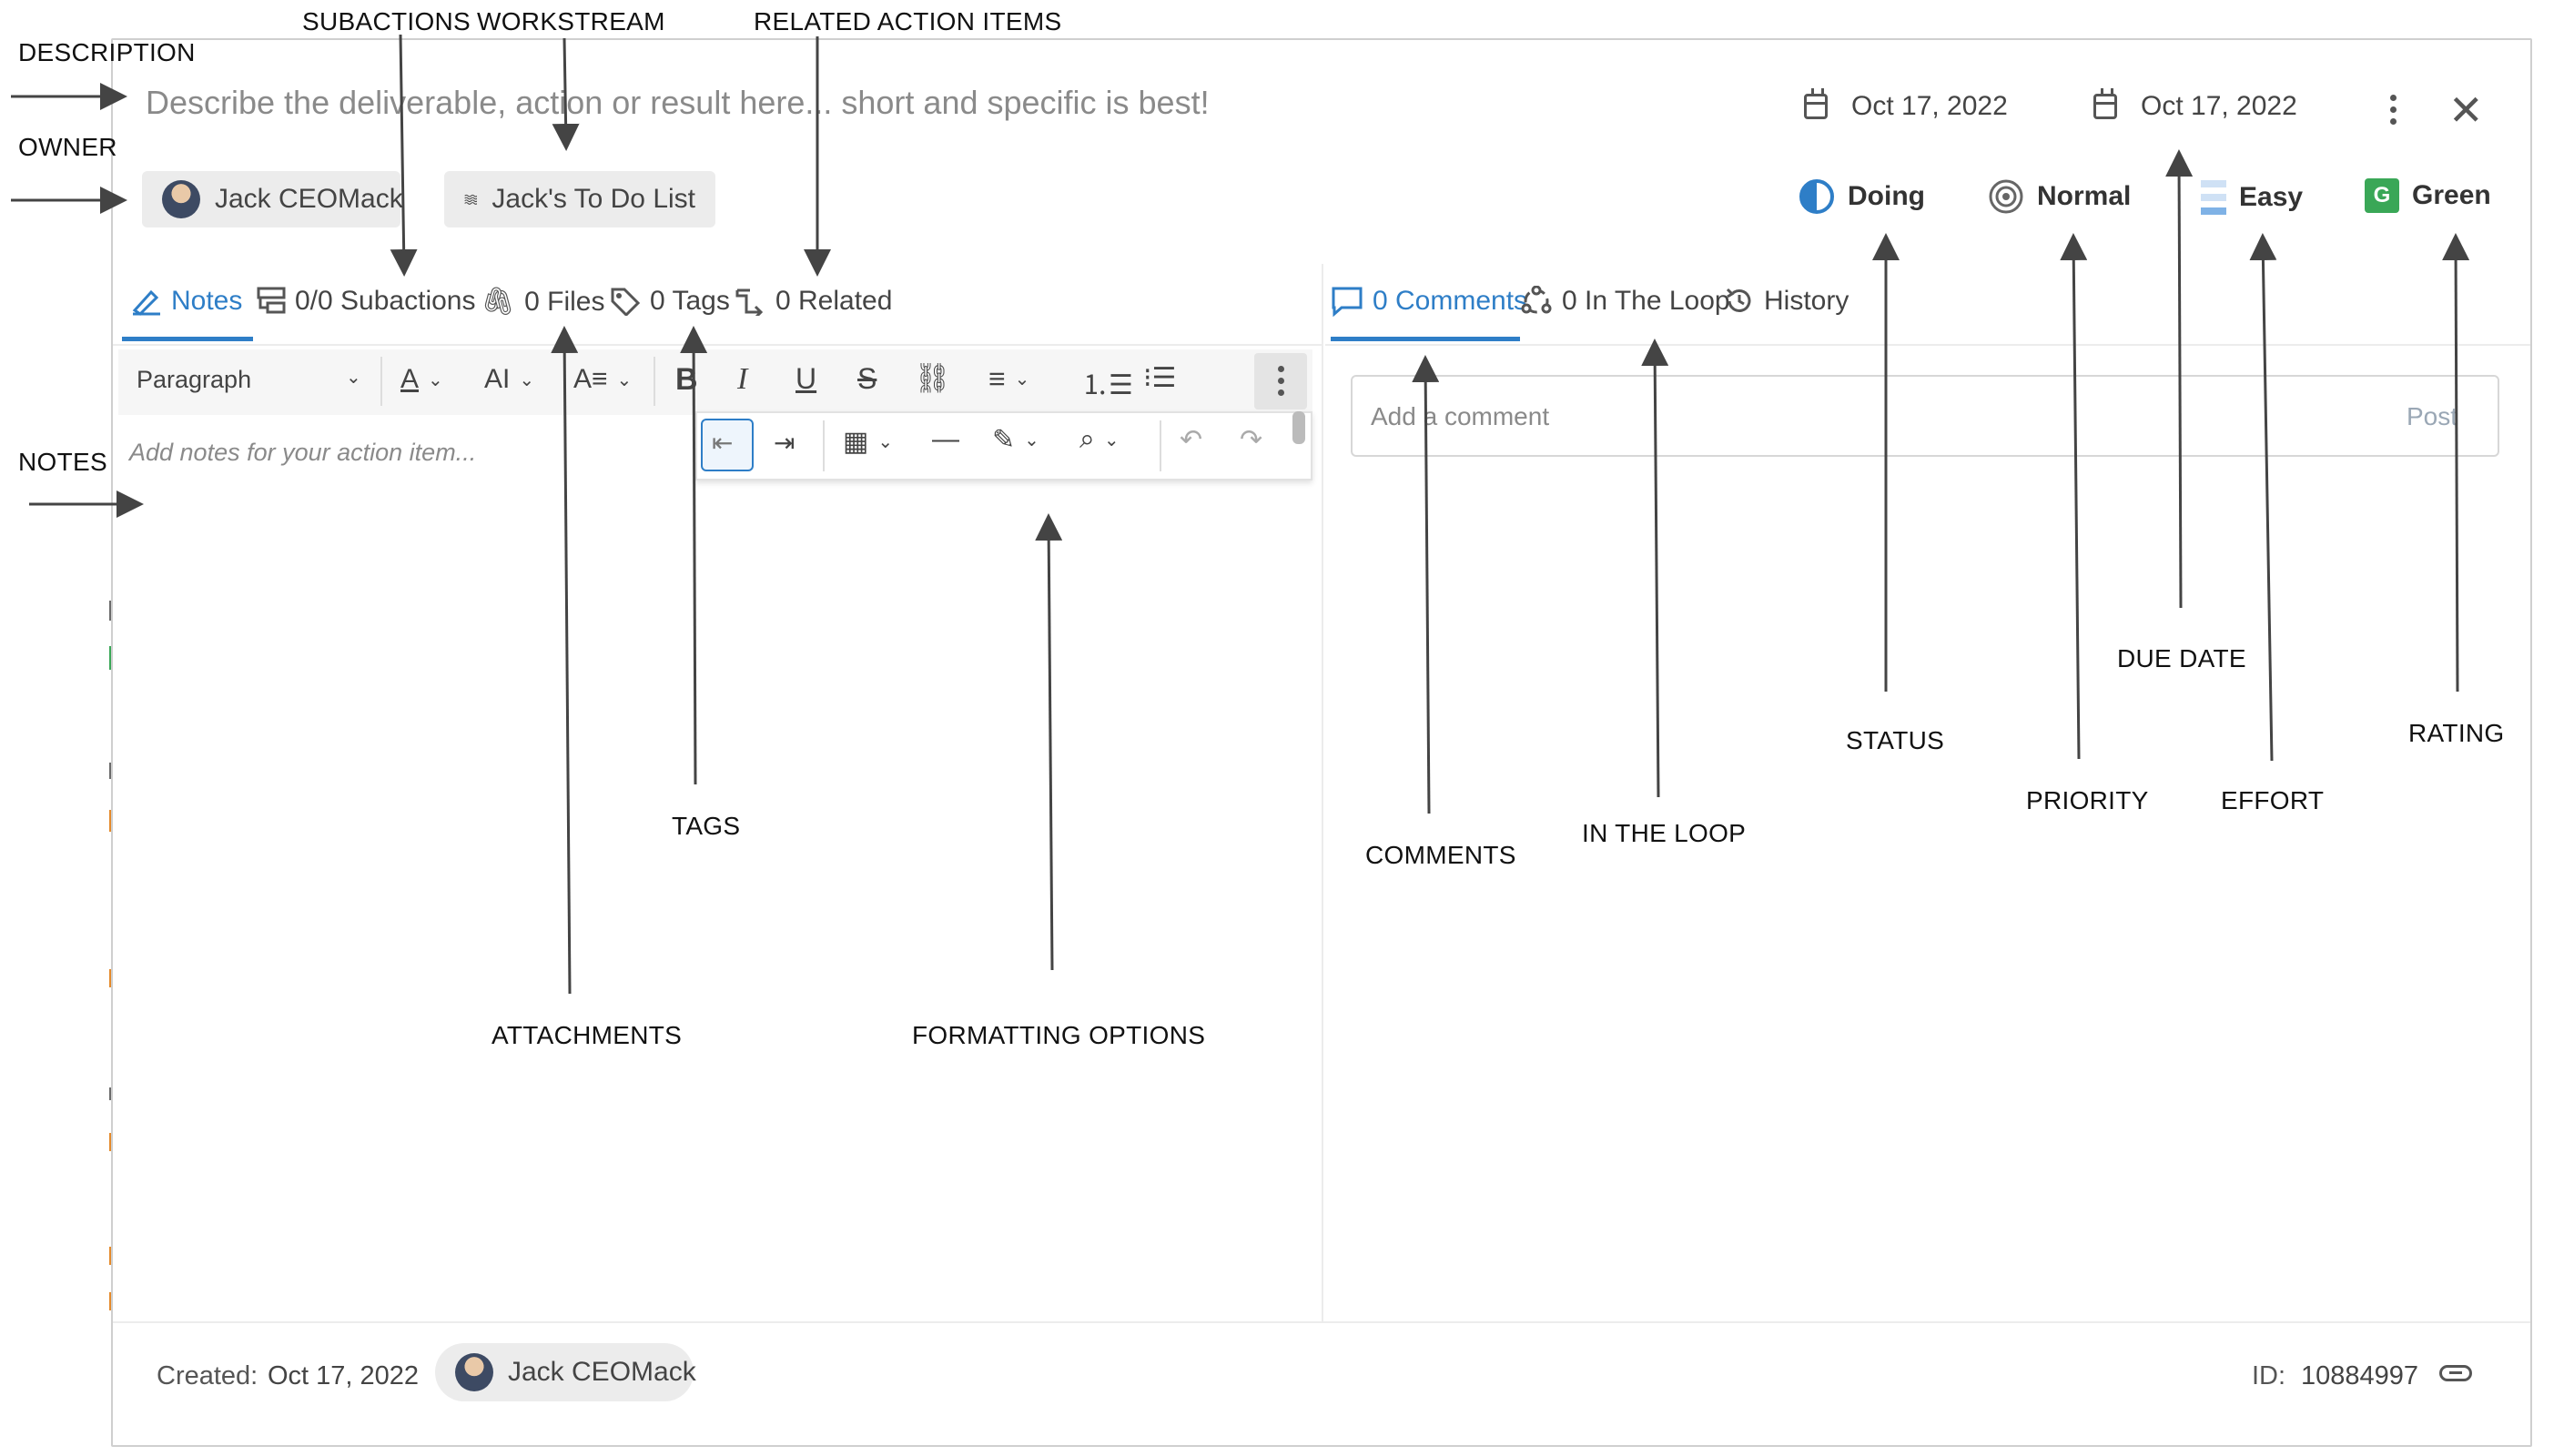  Describe the element at coordinates (908, 21) in the screenshot. I see `annotation-related: RELATED ACTION ITEMS` at that location.